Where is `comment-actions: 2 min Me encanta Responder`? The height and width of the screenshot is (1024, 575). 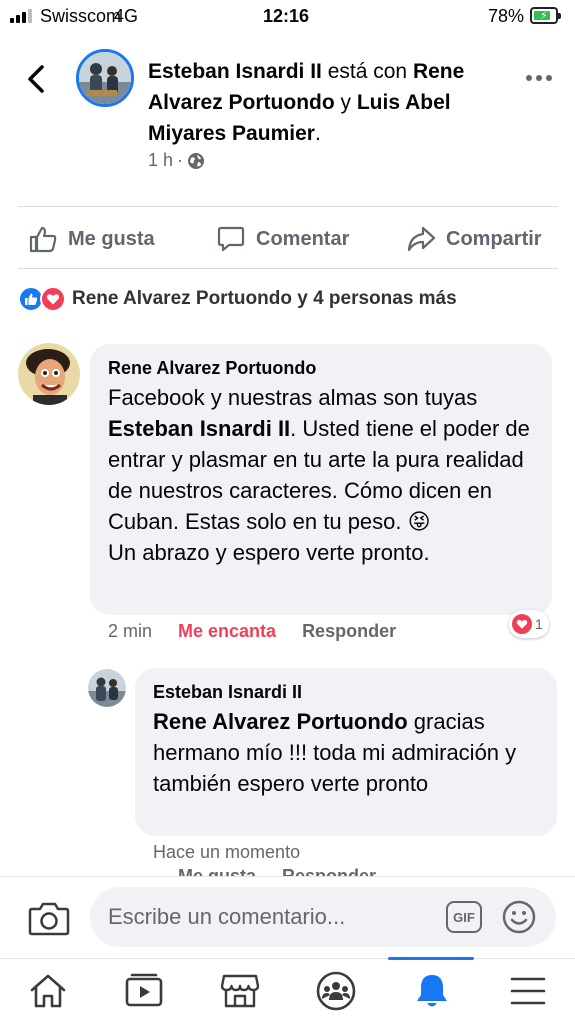 comment-actions: 2 min Me encanta Responder is located at coordinates (252, 631).